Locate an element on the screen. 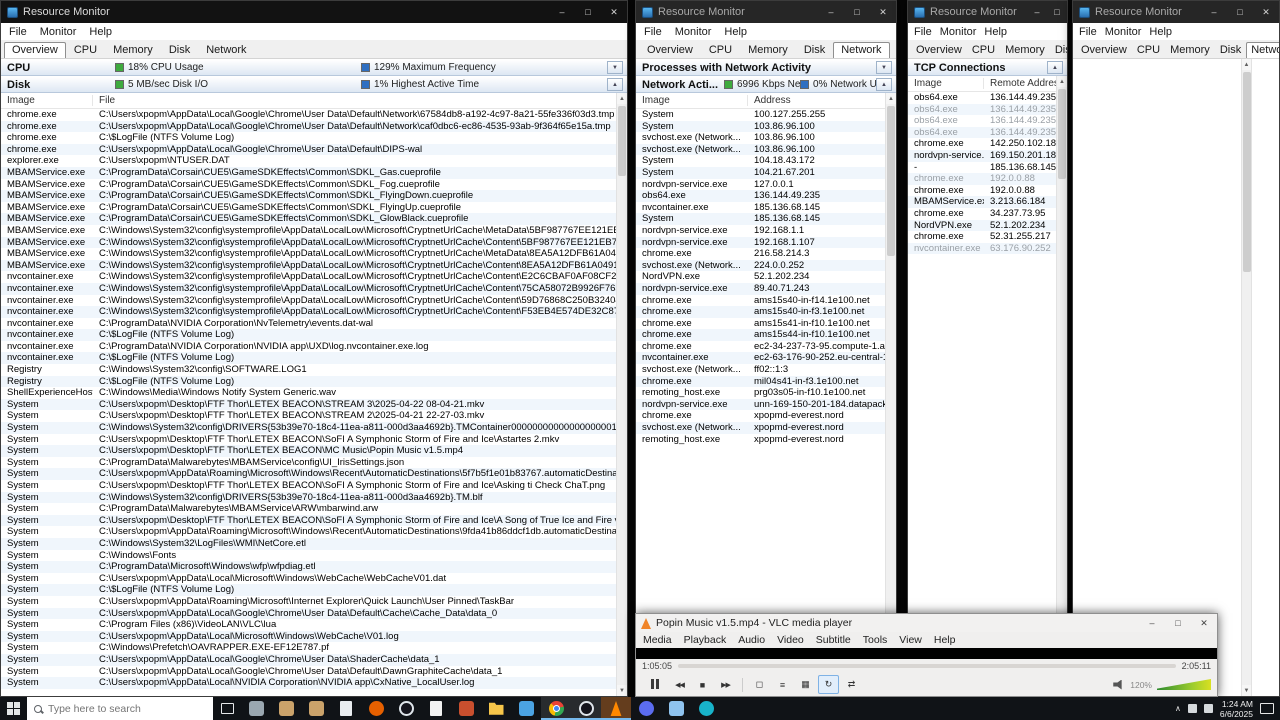 The height and width of the screenshot is (720, 1280). menu-subtitle: Subtitle is located at coordinates (833, 640).